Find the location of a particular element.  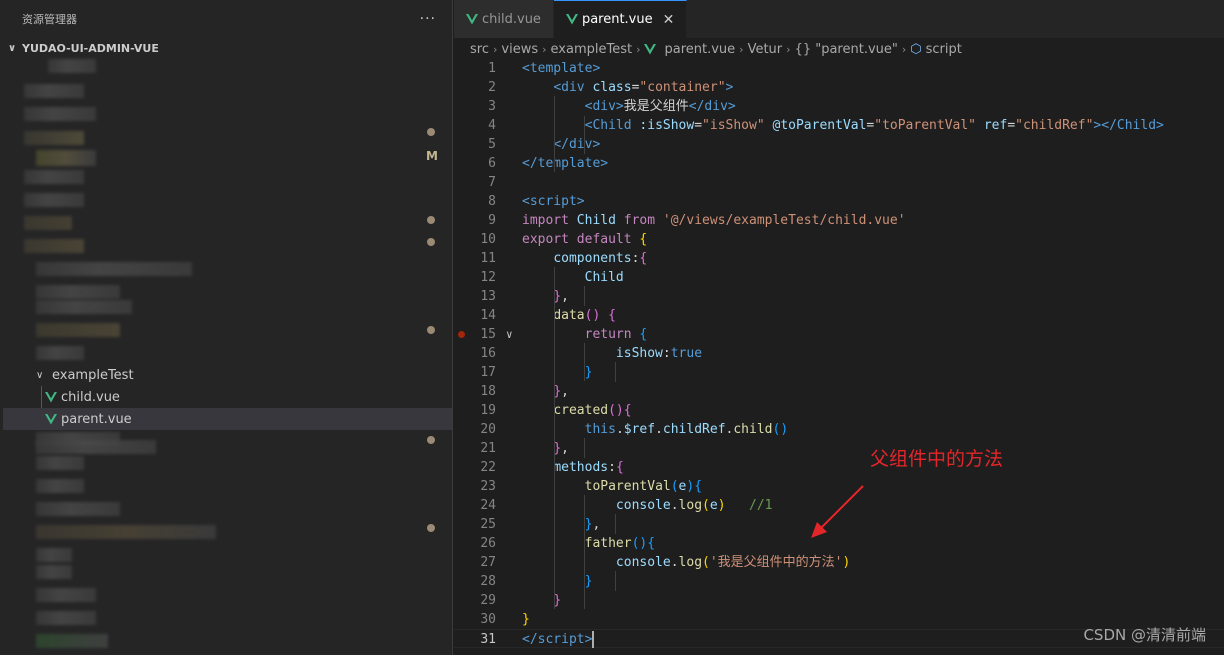

line-number: 15 is located at coordinates (488, 334).